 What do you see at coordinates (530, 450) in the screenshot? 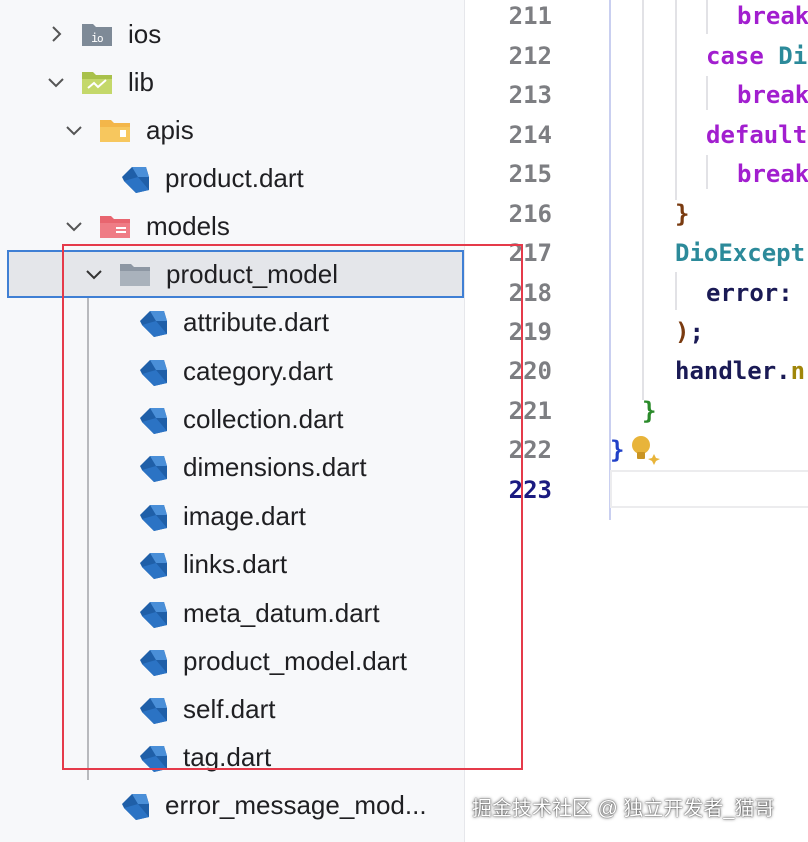
I see `line-number: 222` at bounding box center [530, 450].